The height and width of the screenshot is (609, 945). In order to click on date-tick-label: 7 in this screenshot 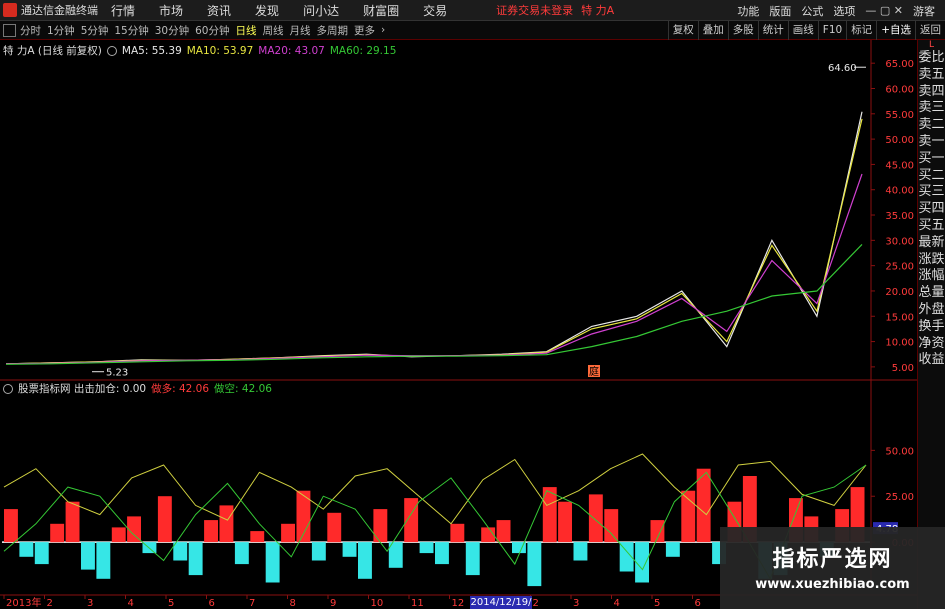, I will do `click(252, 603)`.